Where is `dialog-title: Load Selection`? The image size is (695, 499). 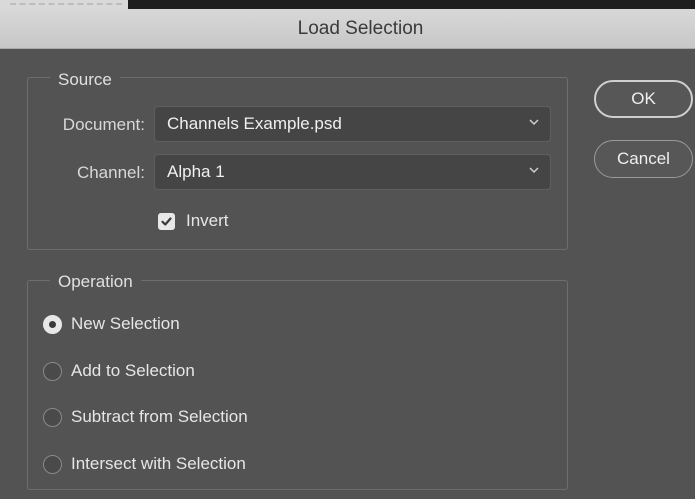 dialog-title: Load Selection is located at coordinates (360, 28).